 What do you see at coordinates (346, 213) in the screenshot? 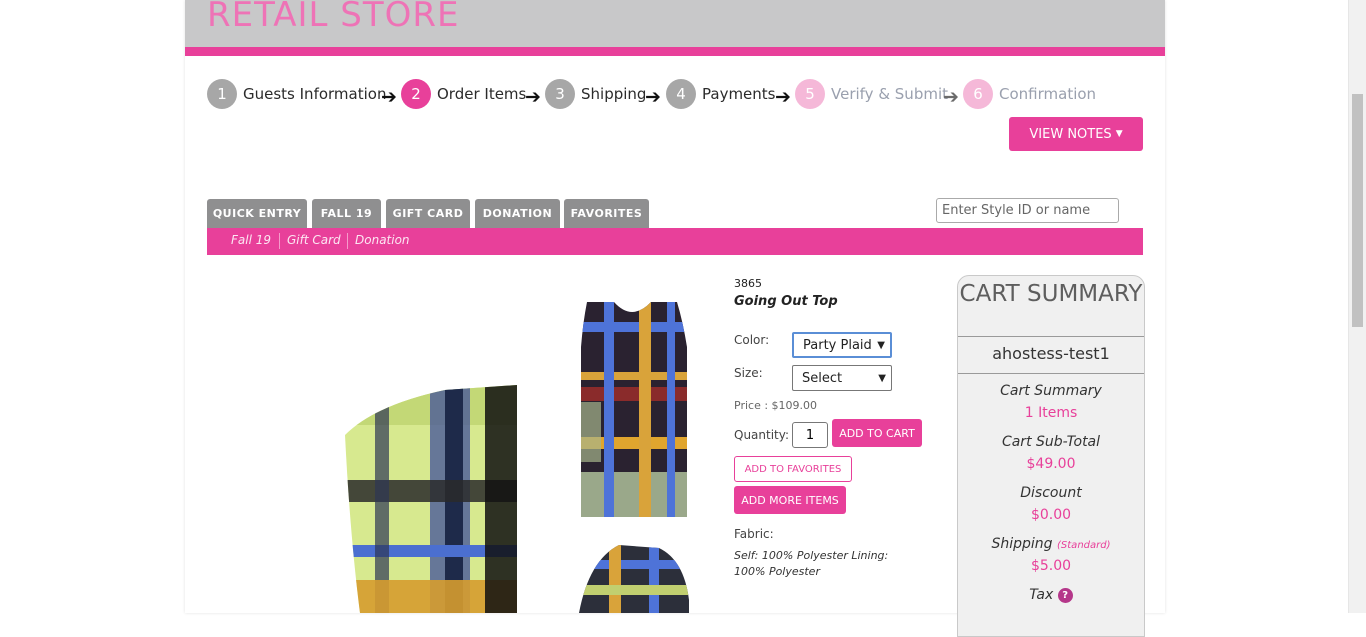
I see `tab-fall-19: FALL 19` at bounding box center [346, 213].